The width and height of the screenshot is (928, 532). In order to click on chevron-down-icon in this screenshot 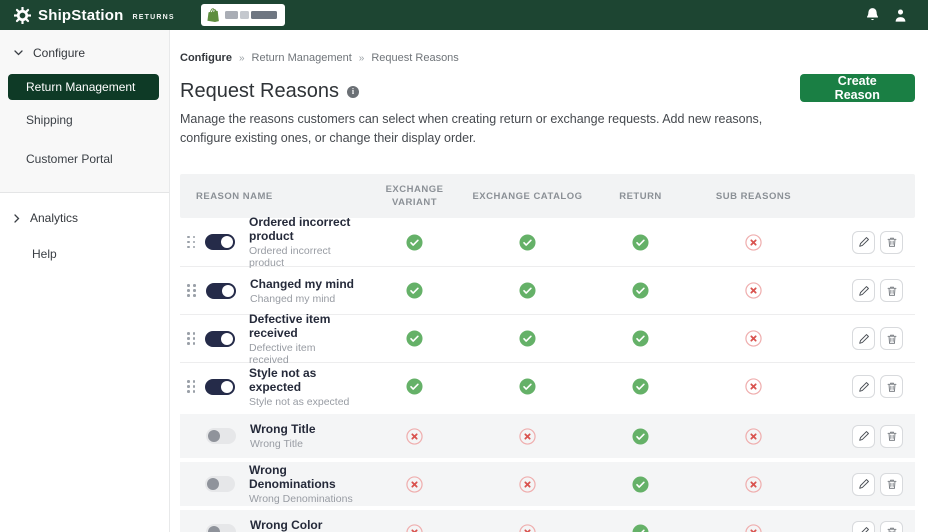, I will do `click(18, 53)`.